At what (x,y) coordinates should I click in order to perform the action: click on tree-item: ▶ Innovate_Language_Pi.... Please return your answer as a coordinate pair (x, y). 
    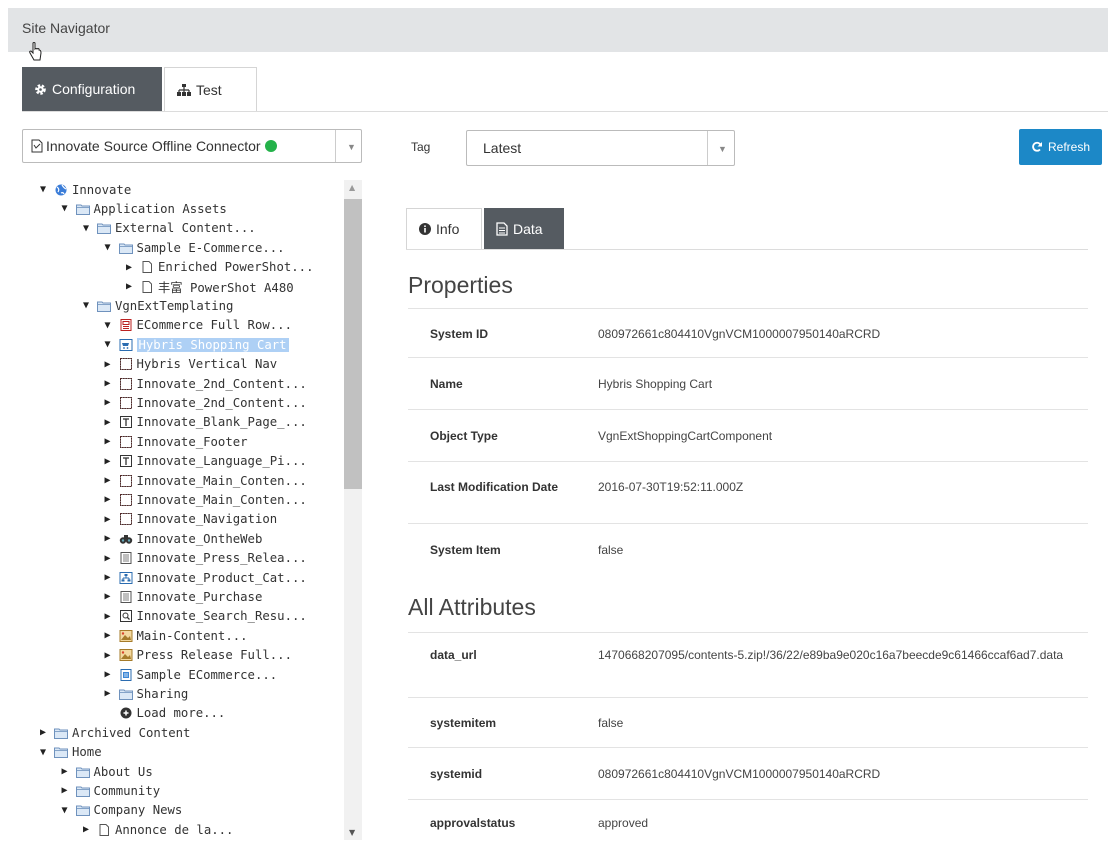
    Looking at the image, I should click on (206, 461).